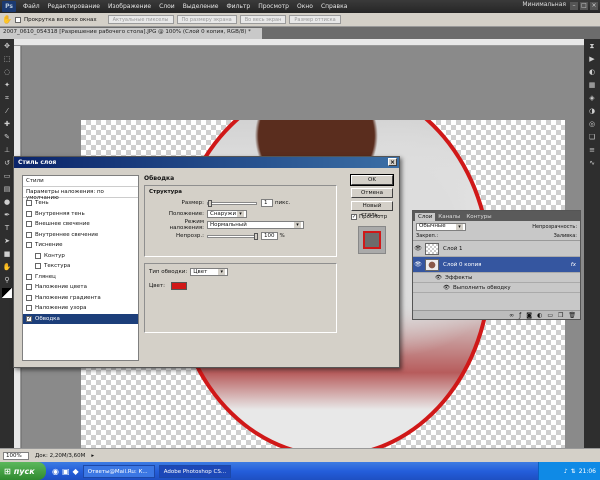  Describe the element at coordinates (80, 277) in the screenshot. I see `style-list-item: Глянец` at that location.